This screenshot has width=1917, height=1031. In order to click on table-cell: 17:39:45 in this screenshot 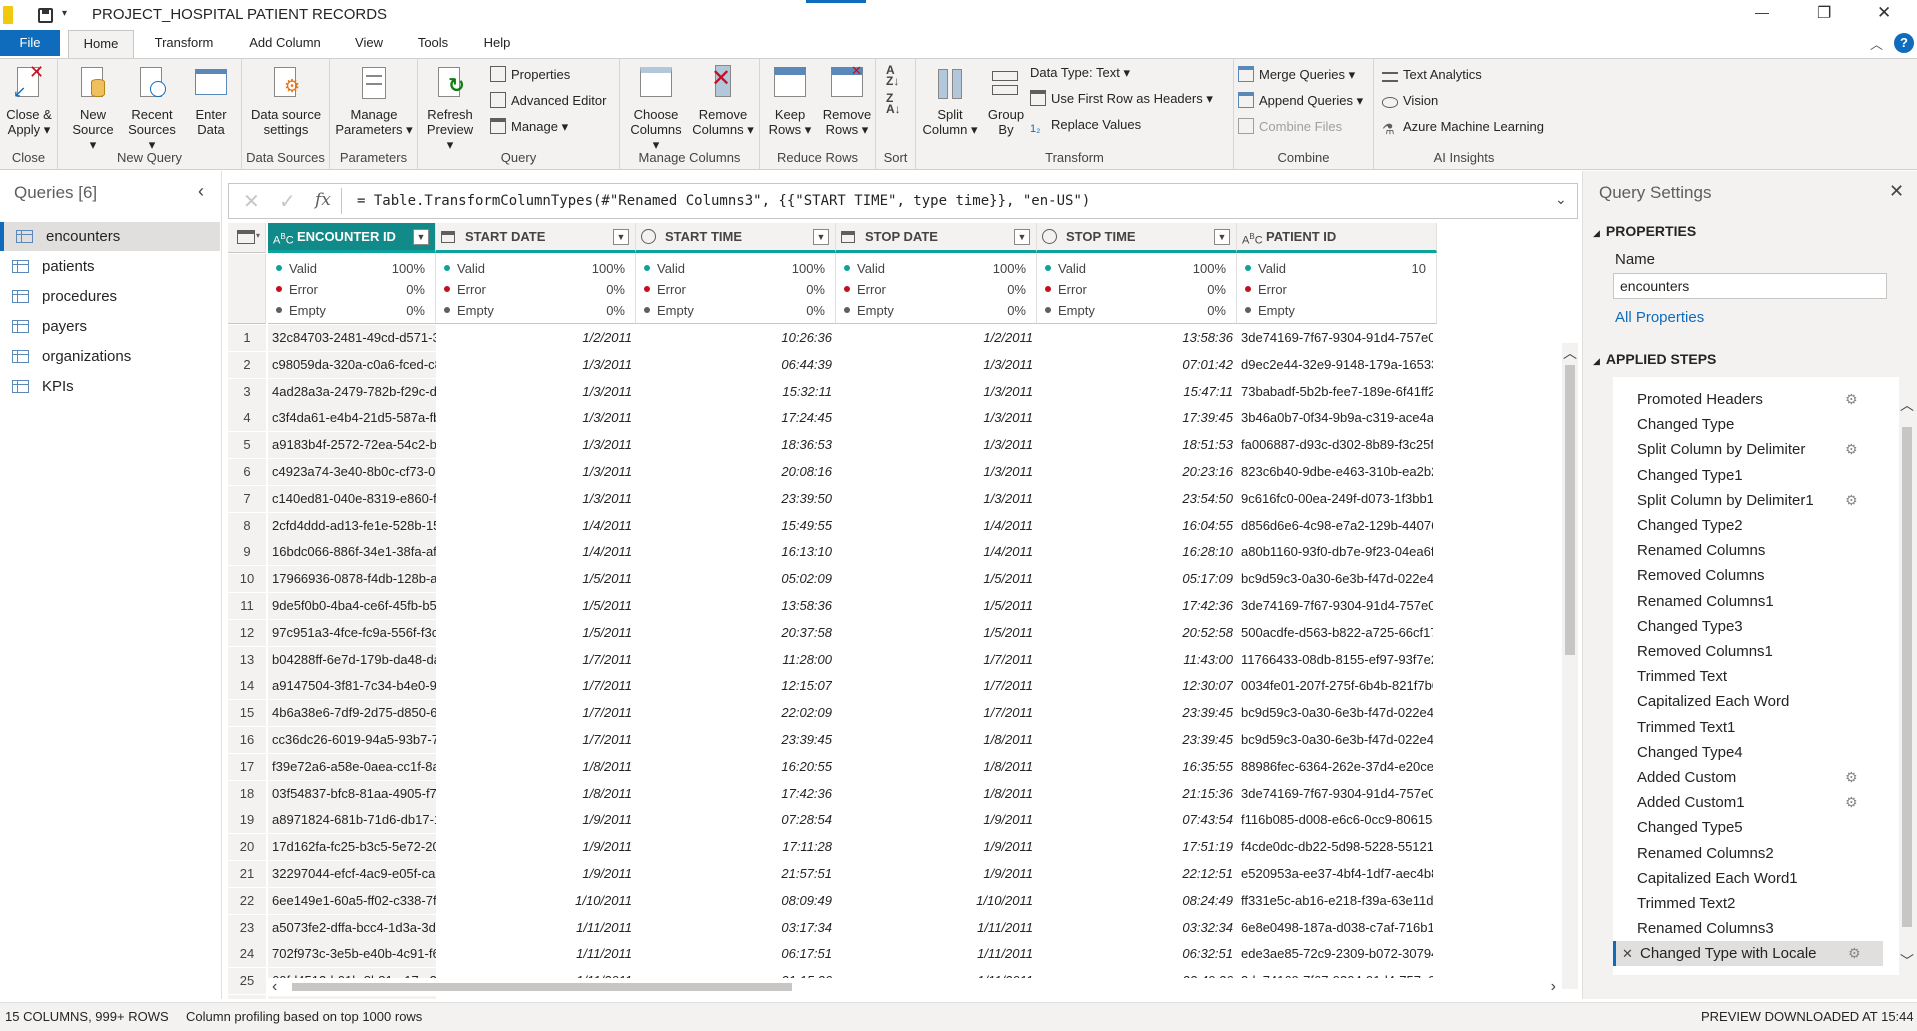, I will do `click(1137, 418)`.